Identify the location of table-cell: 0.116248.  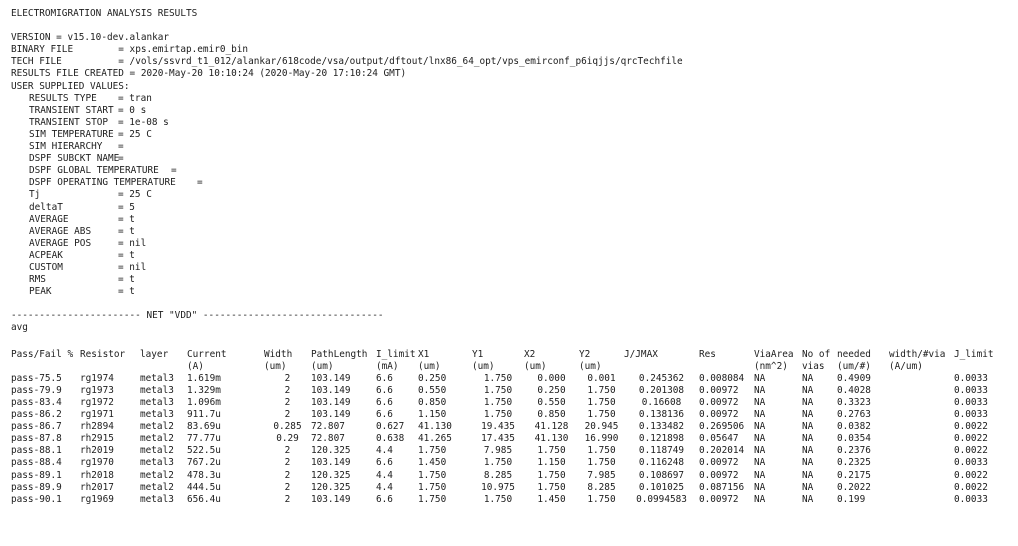
(661, 463).